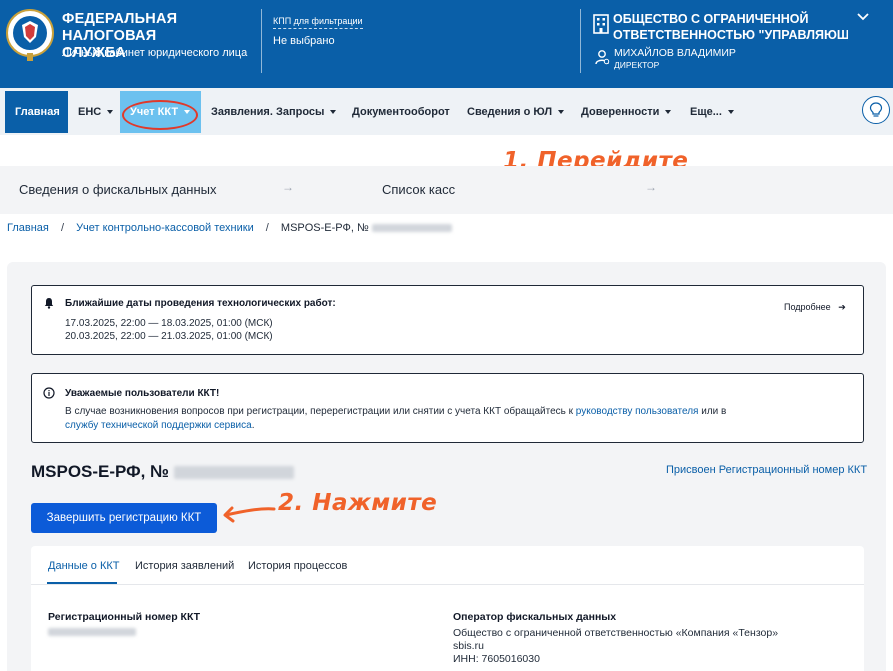  Describe the element at coordinates (510, 112) in the screenshot. I see `nav-item-label: Сведения о ЮЛ` at that location.